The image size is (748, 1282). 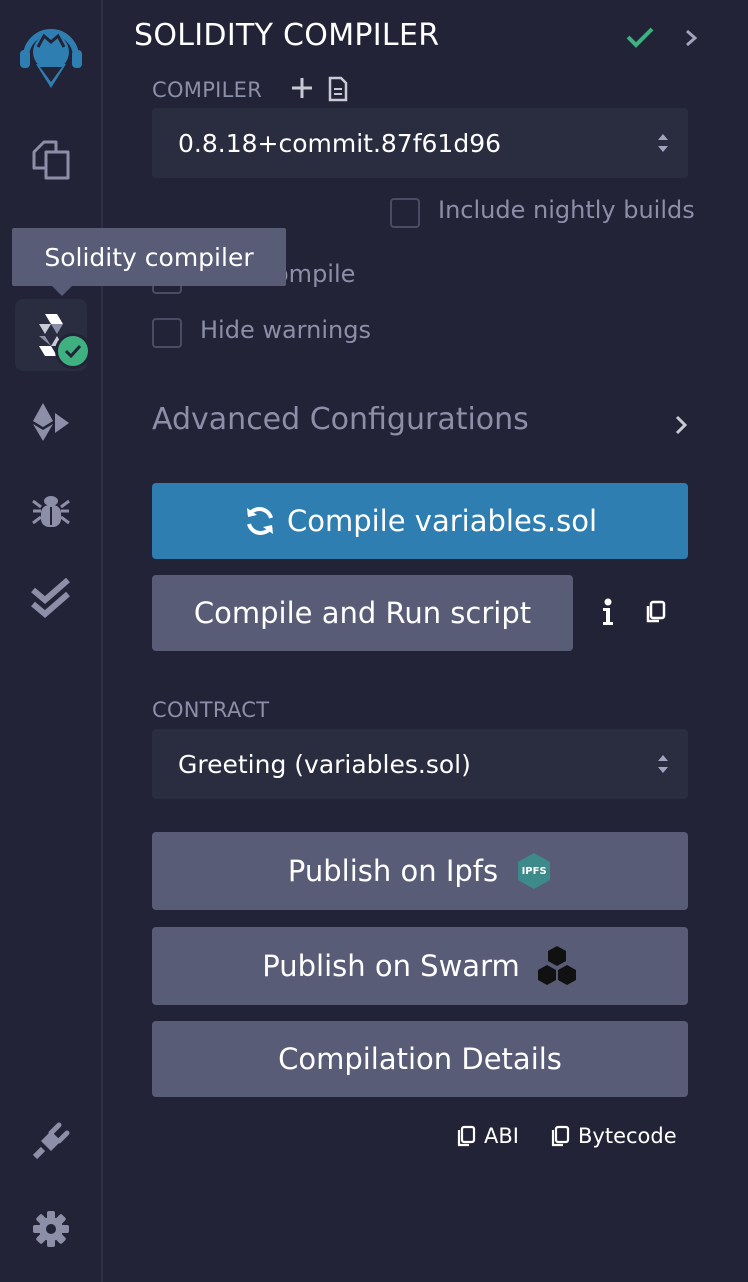 I want to click on ipfs-icon: IPFS, so click(x=534, y=871).